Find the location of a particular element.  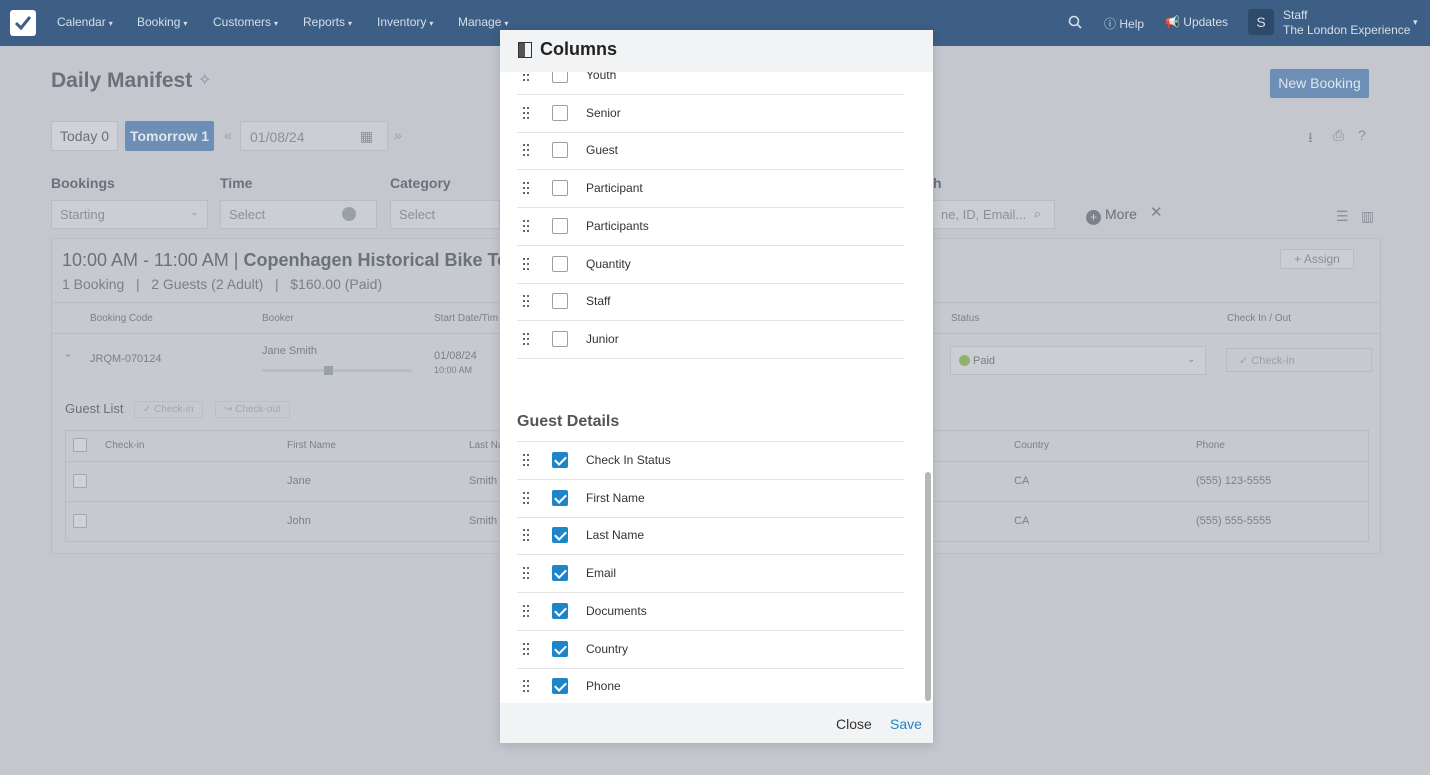

column-option-row: Email is located at coordinates (710, 574).